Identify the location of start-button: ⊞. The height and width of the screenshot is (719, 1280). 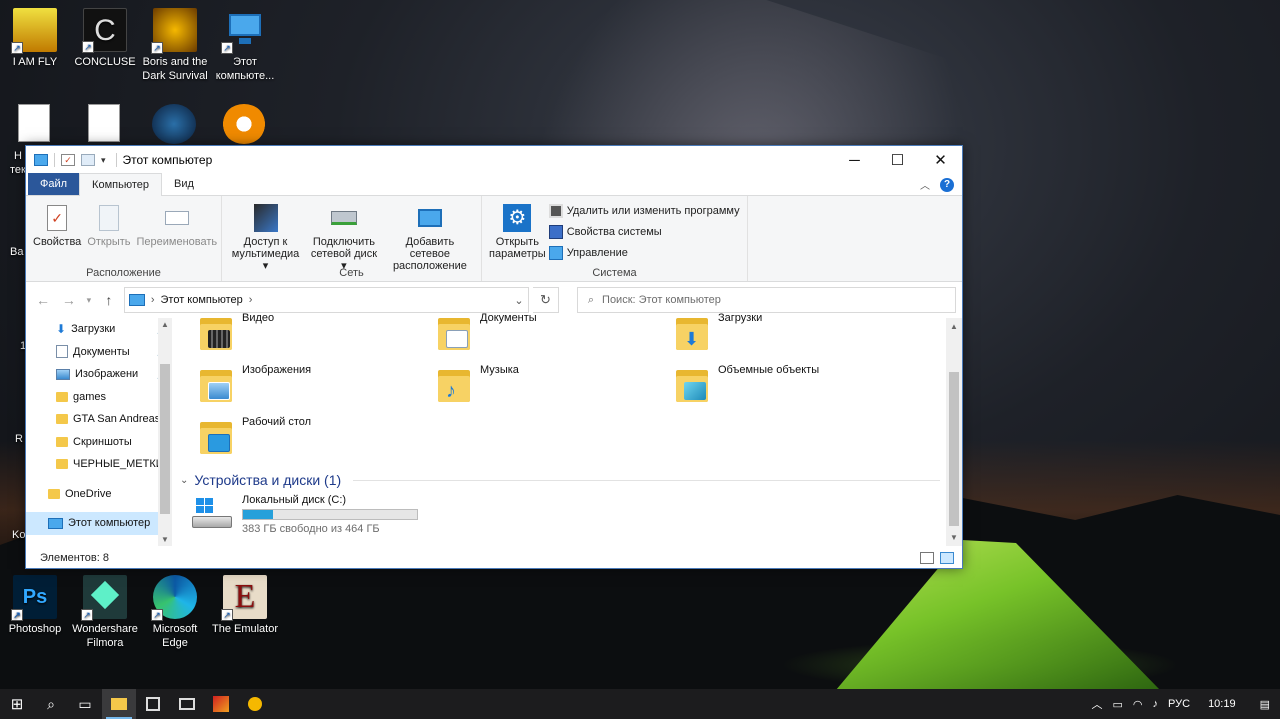
(17, 704).